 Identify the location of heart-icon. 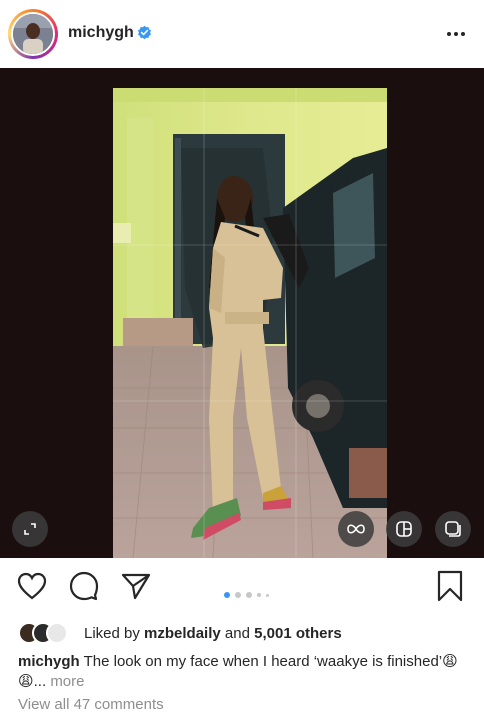
(32, 586).